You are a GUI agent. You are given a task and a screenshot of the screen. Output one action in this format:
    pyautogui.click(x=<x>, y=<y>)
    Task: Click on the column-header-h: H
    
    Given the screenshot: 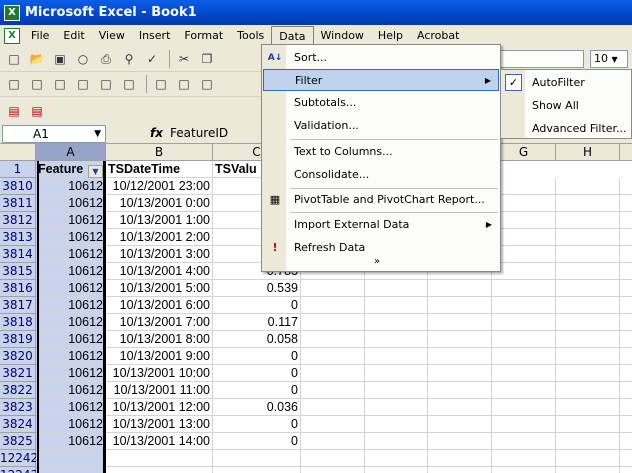 What is the action you would take?
    pyautogui.click(x=588, y=152)
    